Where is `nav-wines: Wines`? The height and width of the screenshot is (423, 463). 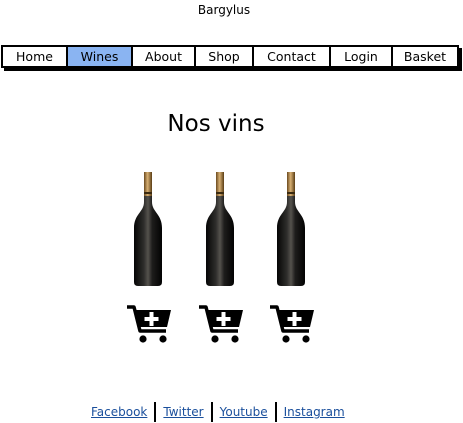
nav-wines: Wines is located at coordinates (100, 56).